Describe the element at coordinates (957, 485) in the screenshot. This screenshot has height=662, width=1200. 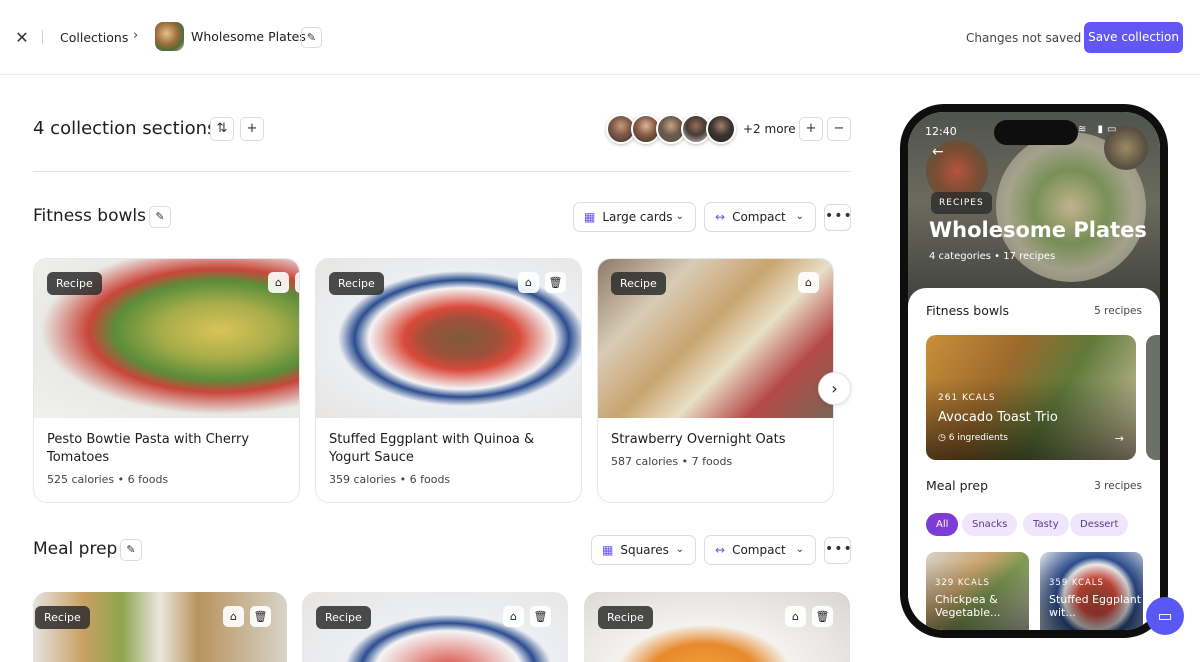
I see `phone-section-title: Meal prep` at that location.